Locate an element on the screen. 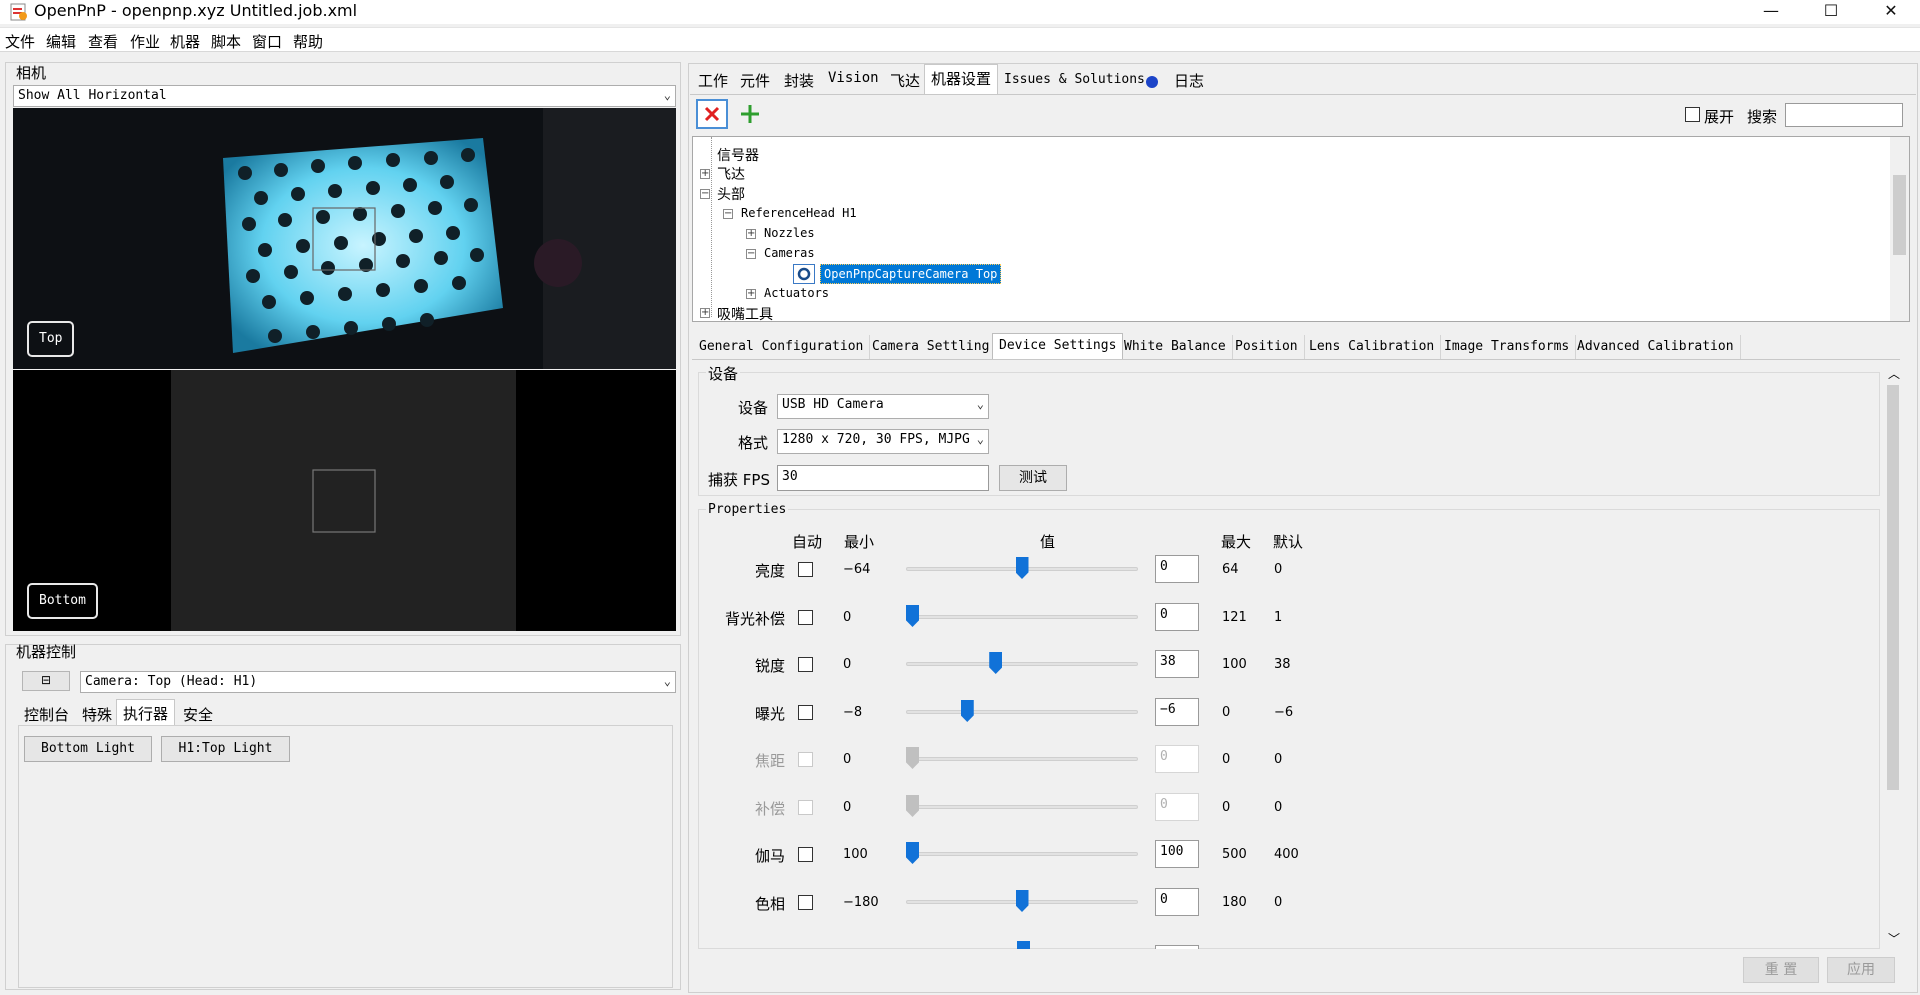 This screenshot has width=1920, height=995. tab-log: 日志 is located at coordinates (1189, 80).